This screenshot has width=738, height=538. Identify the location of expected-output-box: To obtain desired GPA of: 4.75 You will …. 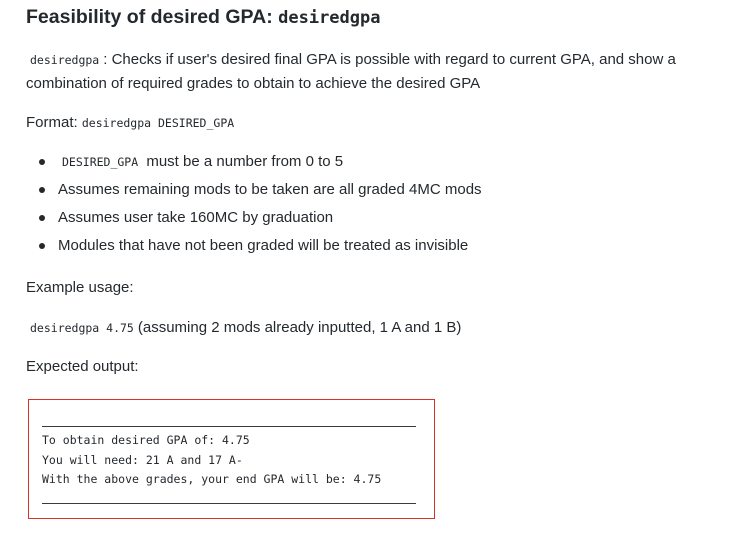
(231, 459).